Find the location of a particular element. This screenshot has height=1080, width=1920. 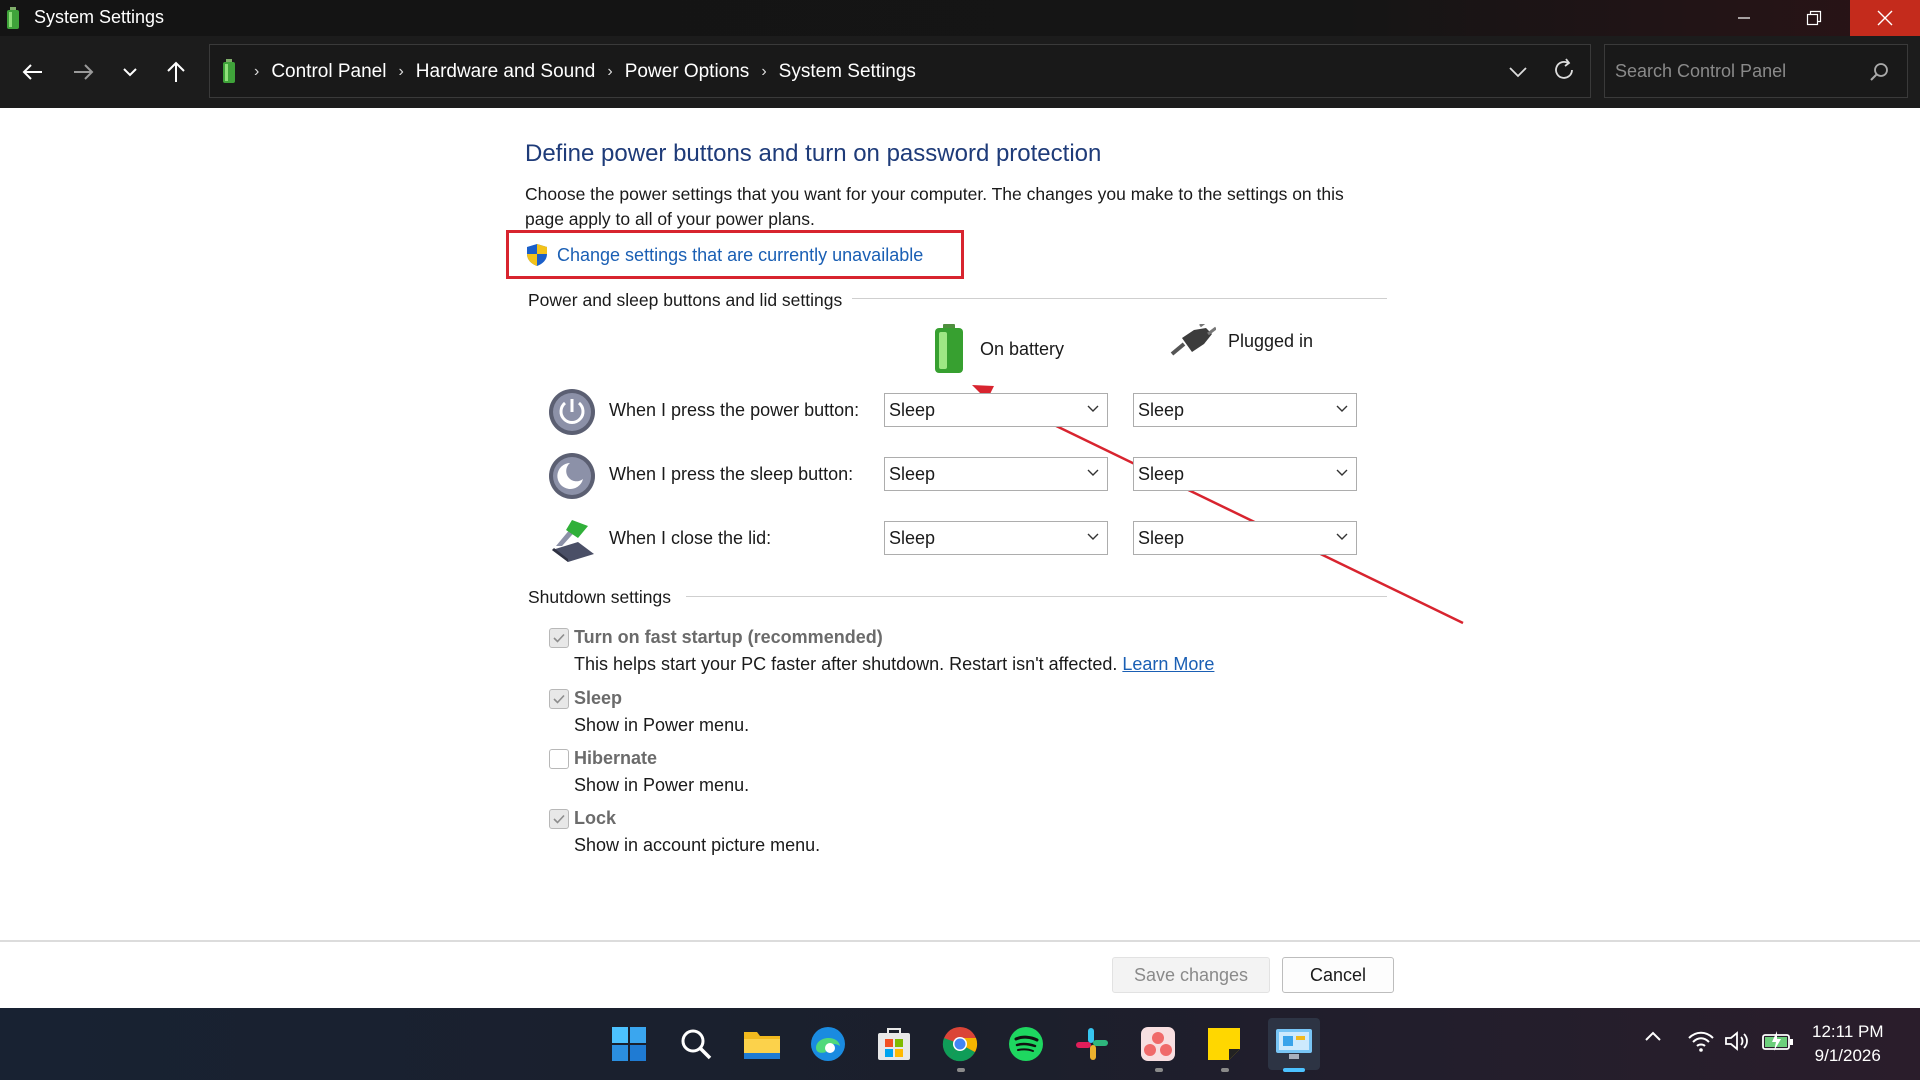

lock-desc: Show in account picture menu. is located at coordinates (697, 845).